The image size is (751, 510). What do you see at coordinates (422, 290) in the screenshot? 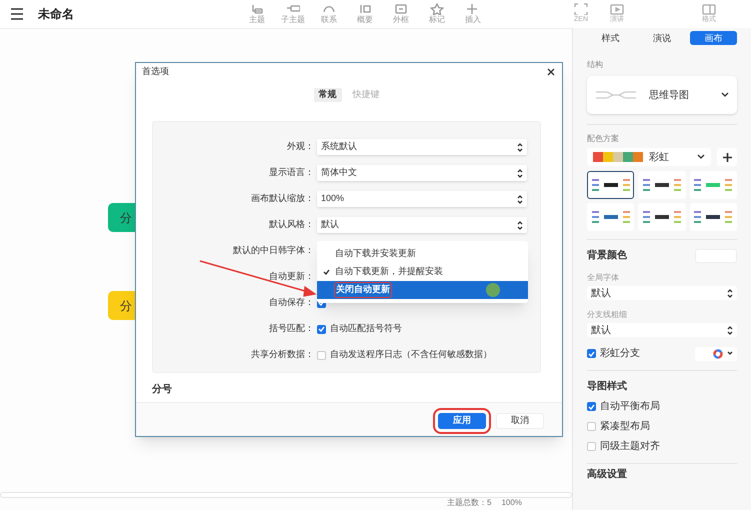
I see `menu-item: 关闭自动更新` at bounding box center [422, 290].